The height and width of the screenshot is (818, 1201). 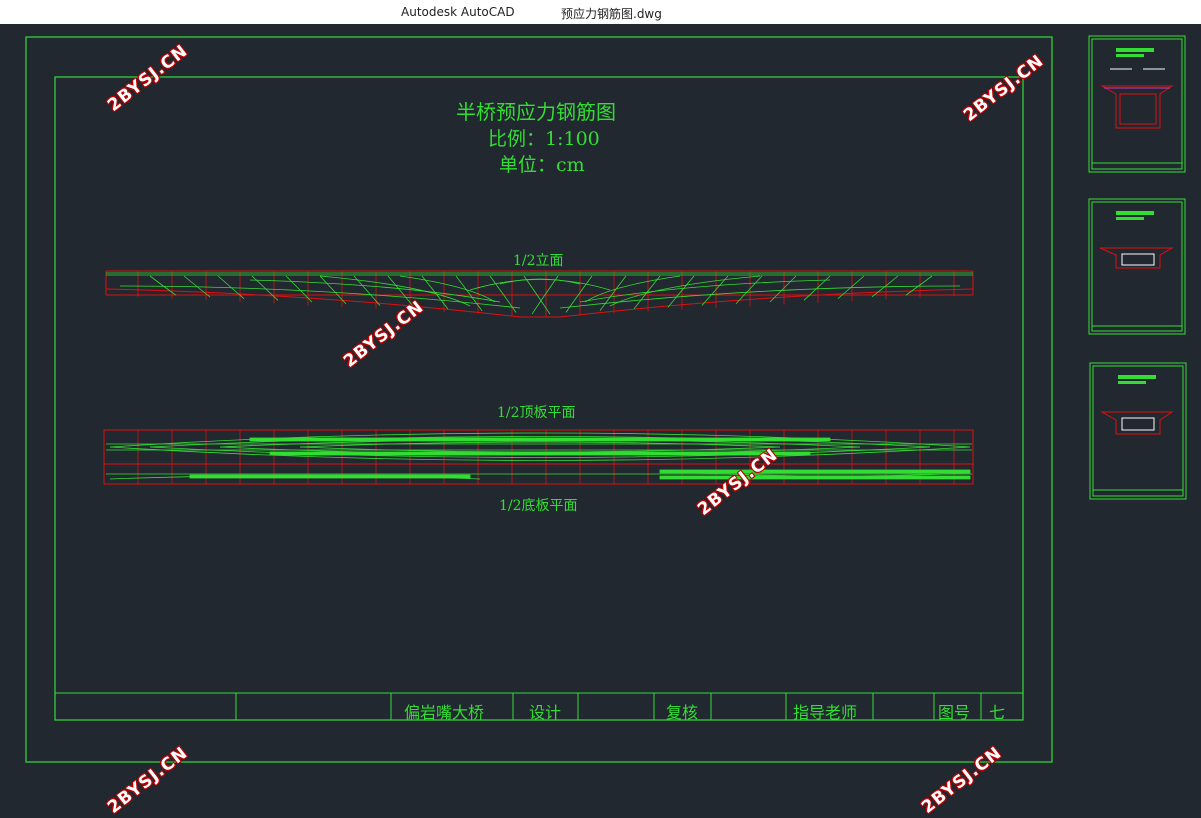 What do you see at coordinates (825, 712) in the screenshot?
I see `advisor-label: 指导老师` at bounding box center [825, 712].